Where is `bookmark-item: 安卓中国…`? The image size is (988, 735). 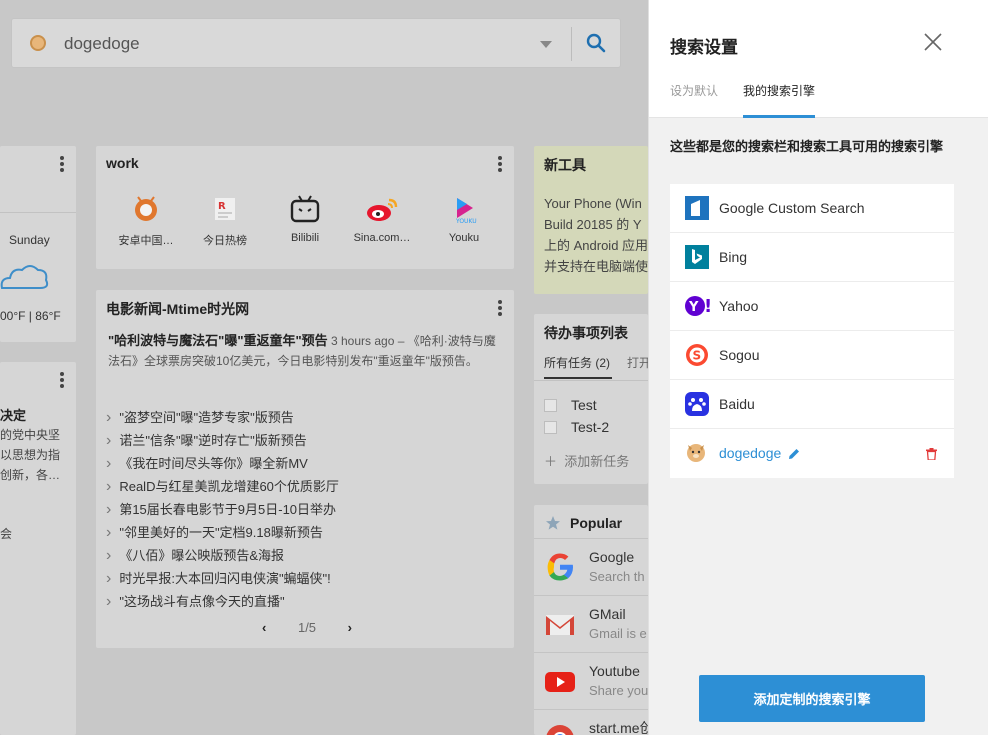
bookmark-item: 安卓中国… is located at coordinates (146, 220).